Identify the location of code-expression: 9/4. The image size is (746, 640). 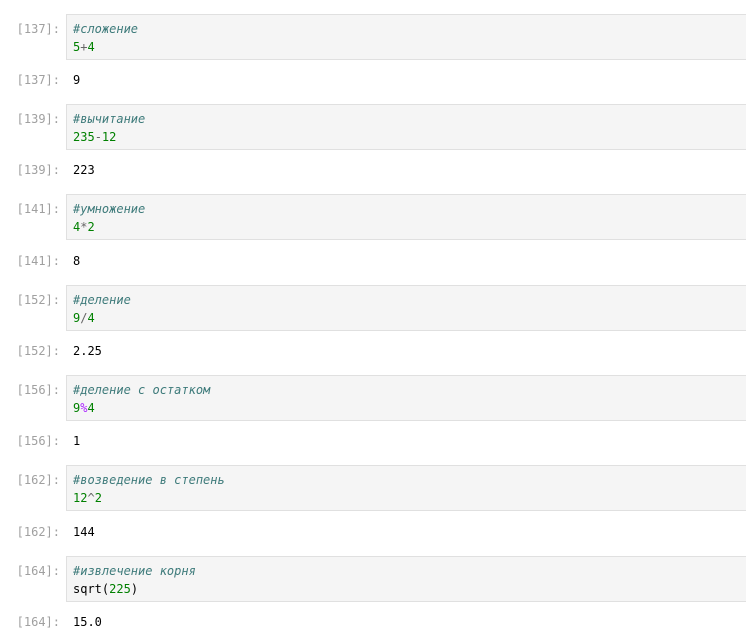
(84, 318).